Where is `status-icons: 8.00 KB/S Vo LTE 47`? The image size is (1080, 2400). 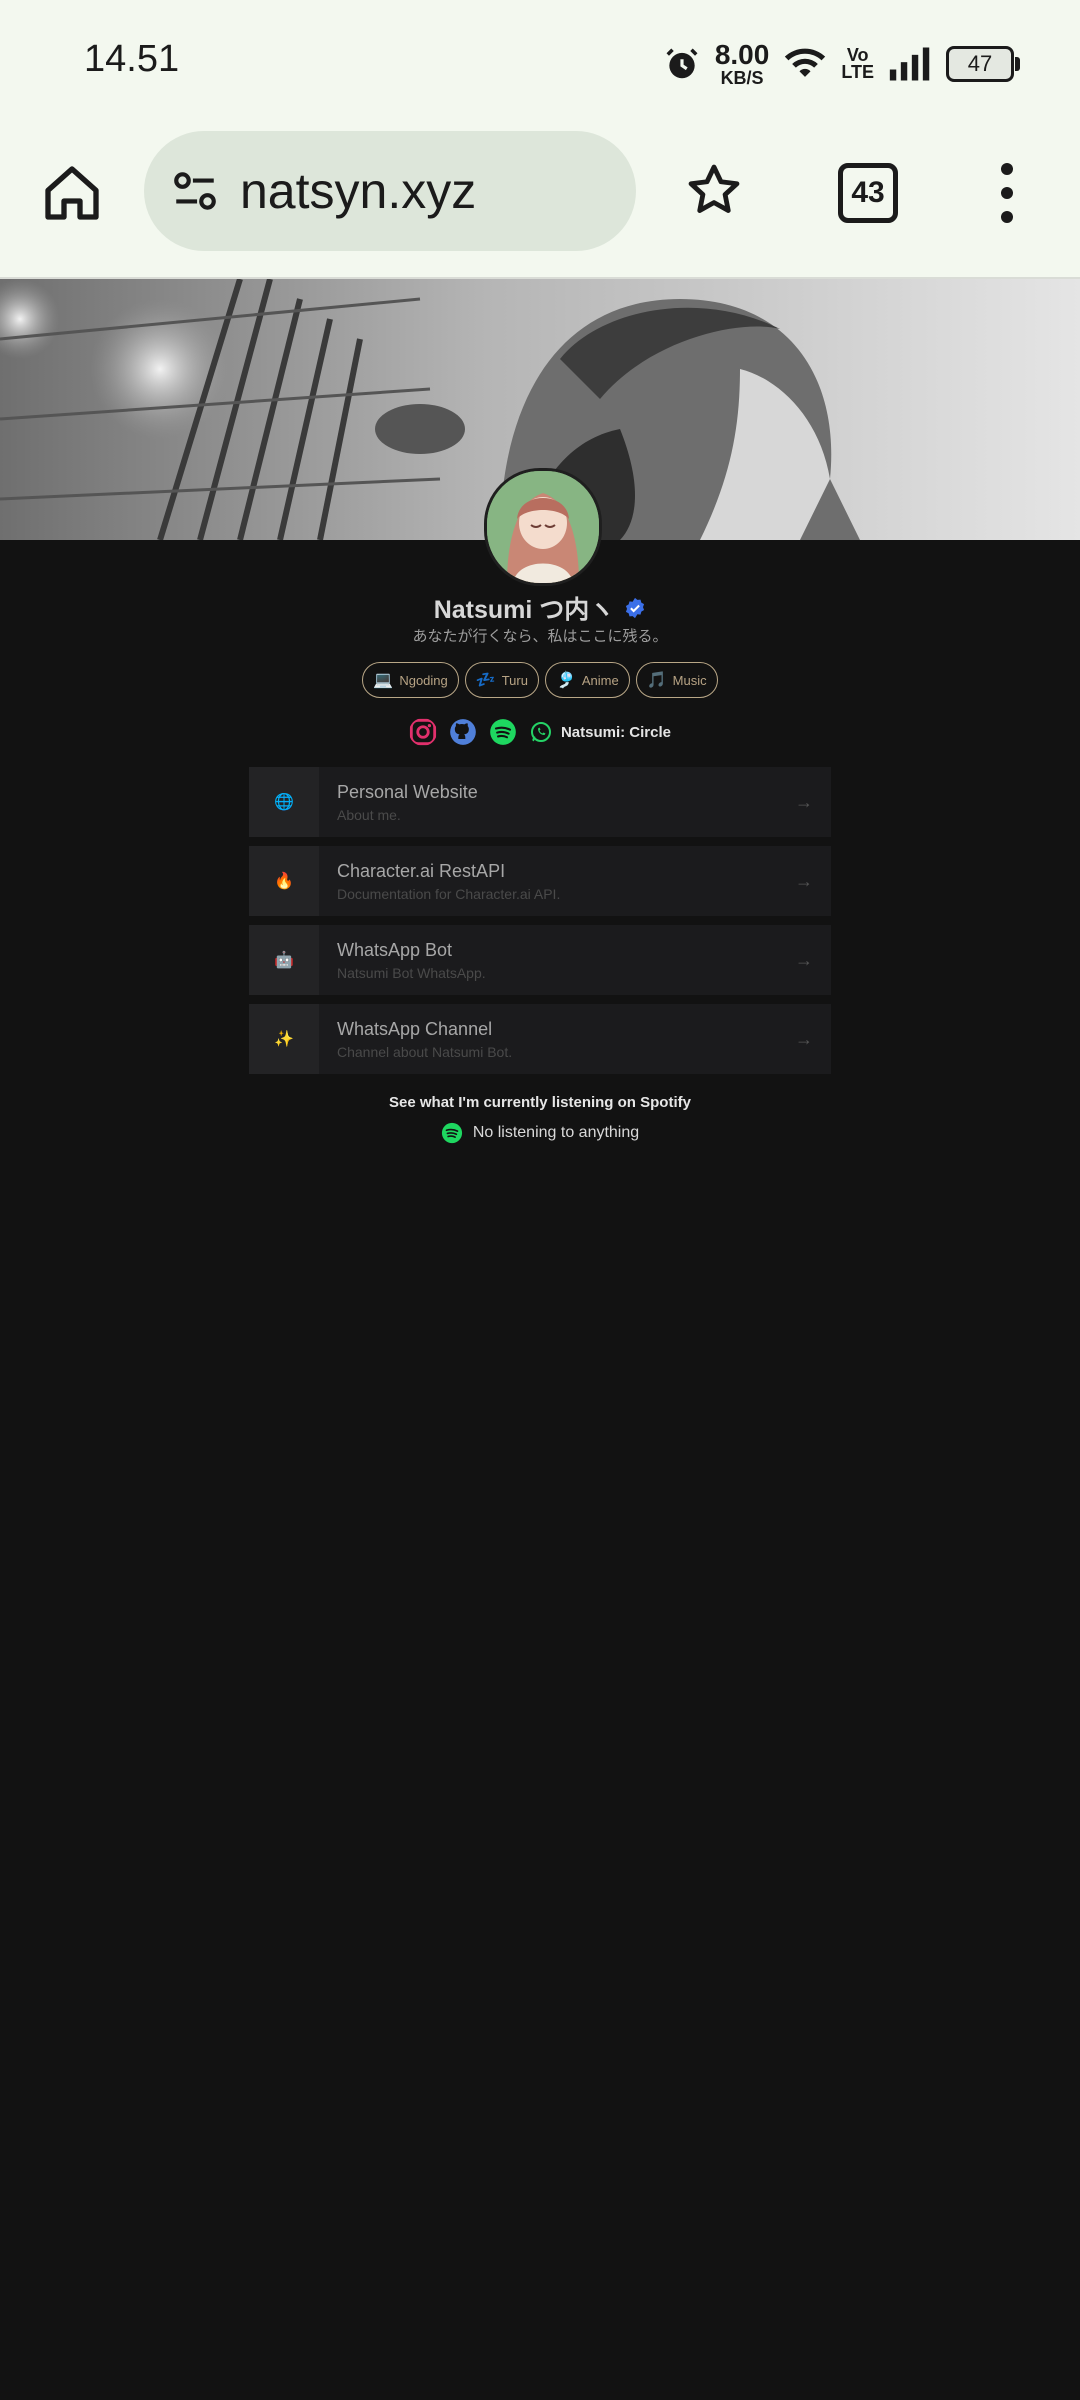
status-icons: 8.00 KB/S Vo LTE 47 is located at coordinates (841, 64).